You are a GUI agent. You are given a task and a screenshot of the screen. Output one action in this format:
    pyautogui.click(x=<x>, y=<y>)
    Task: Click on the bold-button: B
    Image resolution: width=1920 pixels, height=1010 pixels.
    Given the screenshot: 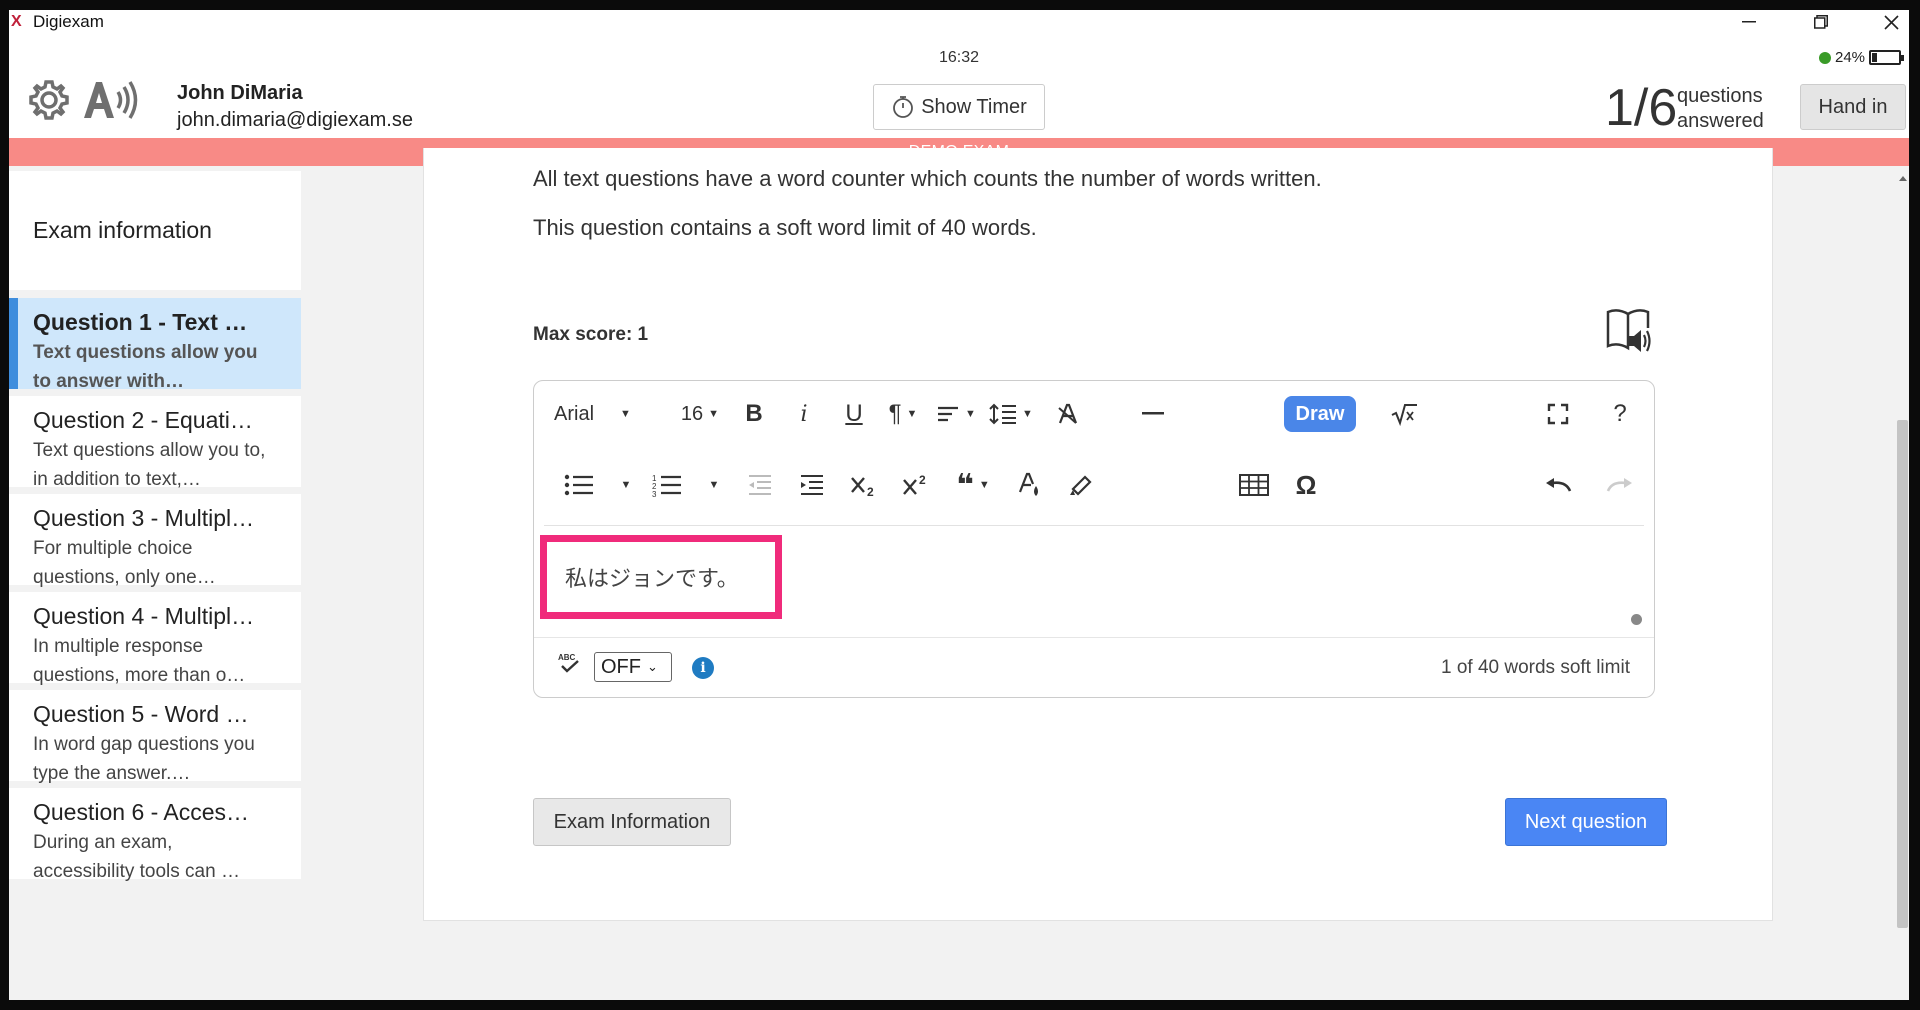 What is the action you would take?
    pyautogui.click(x=754, y=414)
    